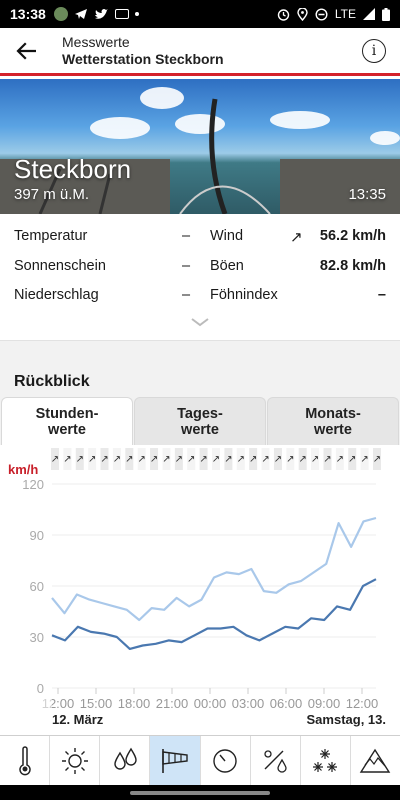  What do you see at coordinates (60, 266) in the screenshot?
I see `sonnenschein-label: Sonnenschein` at bounding box center [60, 266].